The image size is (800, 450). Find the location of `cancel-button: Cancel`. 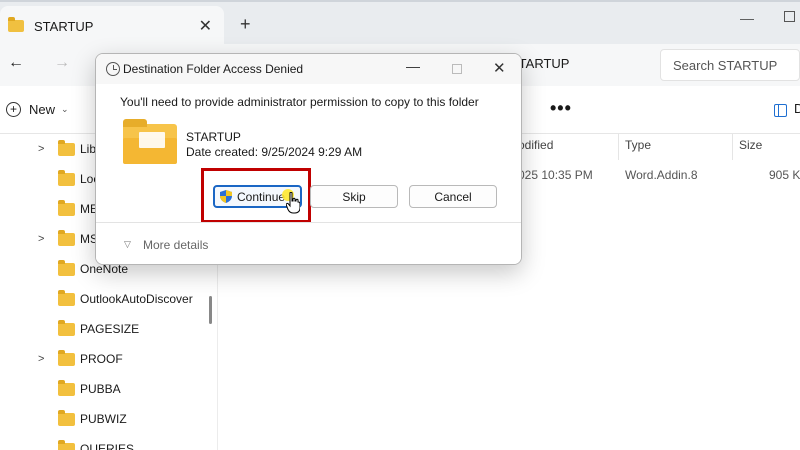

cancel-button: Cancel is located at coordinates (453, 196).